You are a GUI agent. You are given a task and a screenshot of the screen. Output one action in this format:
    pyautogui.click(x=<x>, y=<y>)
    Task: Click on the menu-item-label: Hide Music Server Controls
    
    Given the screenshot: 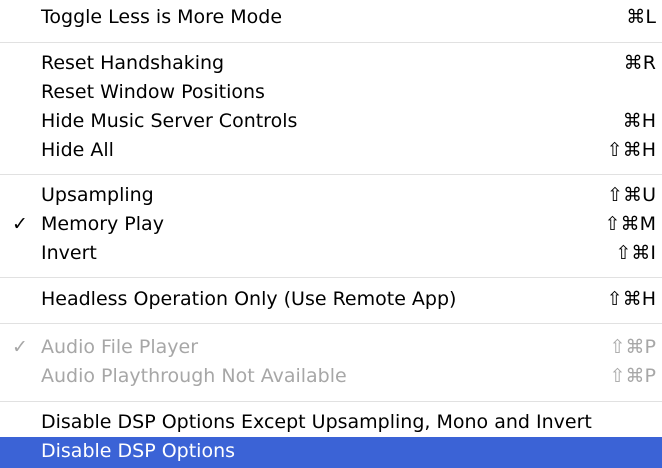 What is the action you would take?
    pyautogui.click(x=169, y=121)
    